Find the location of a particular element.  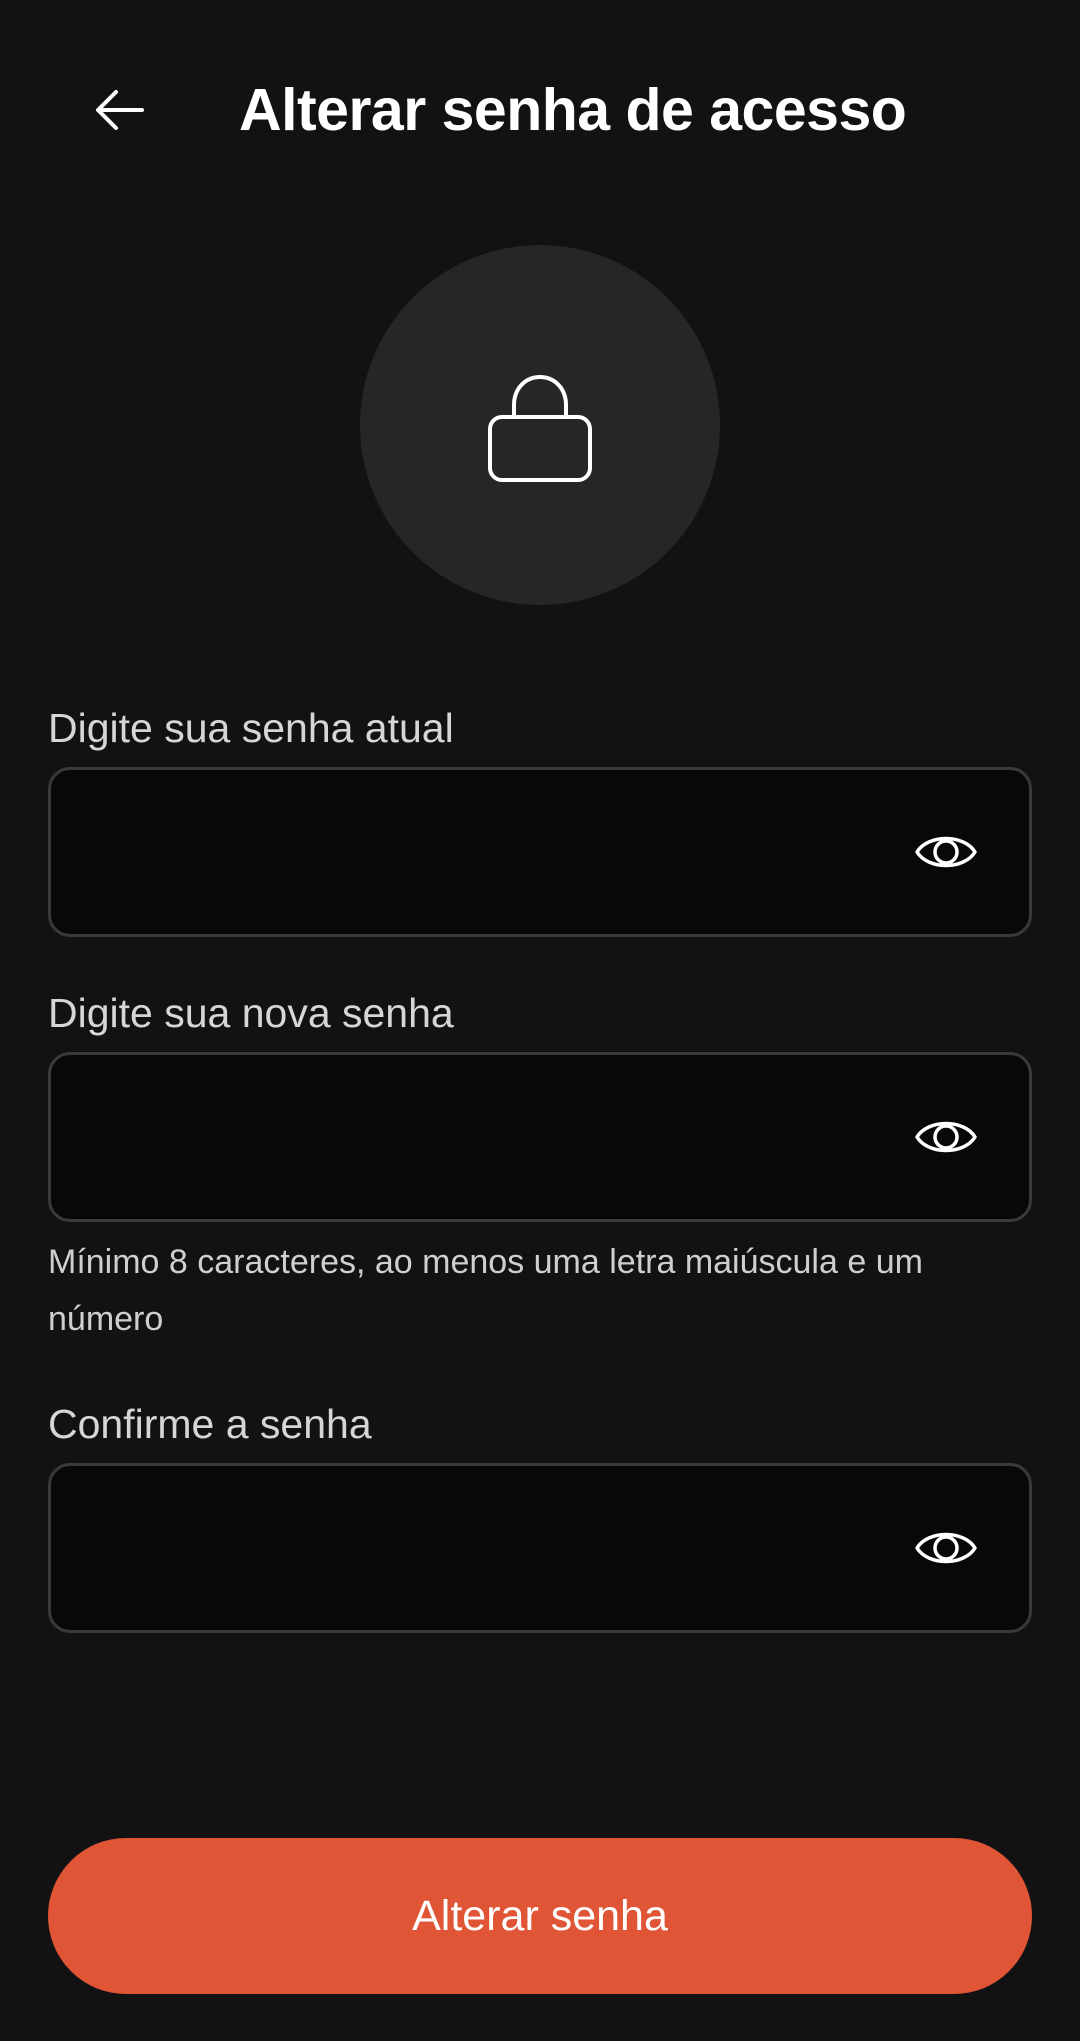

confirm-password-label: Confirme a senha is located at coordinates (210, 1424).